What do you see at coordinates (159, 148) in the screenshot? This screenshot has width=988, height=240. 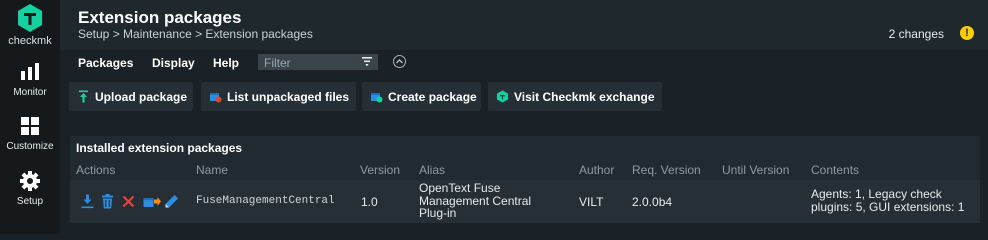 I see `table-title: Installed extension packages` at bounding box center [159, 148].